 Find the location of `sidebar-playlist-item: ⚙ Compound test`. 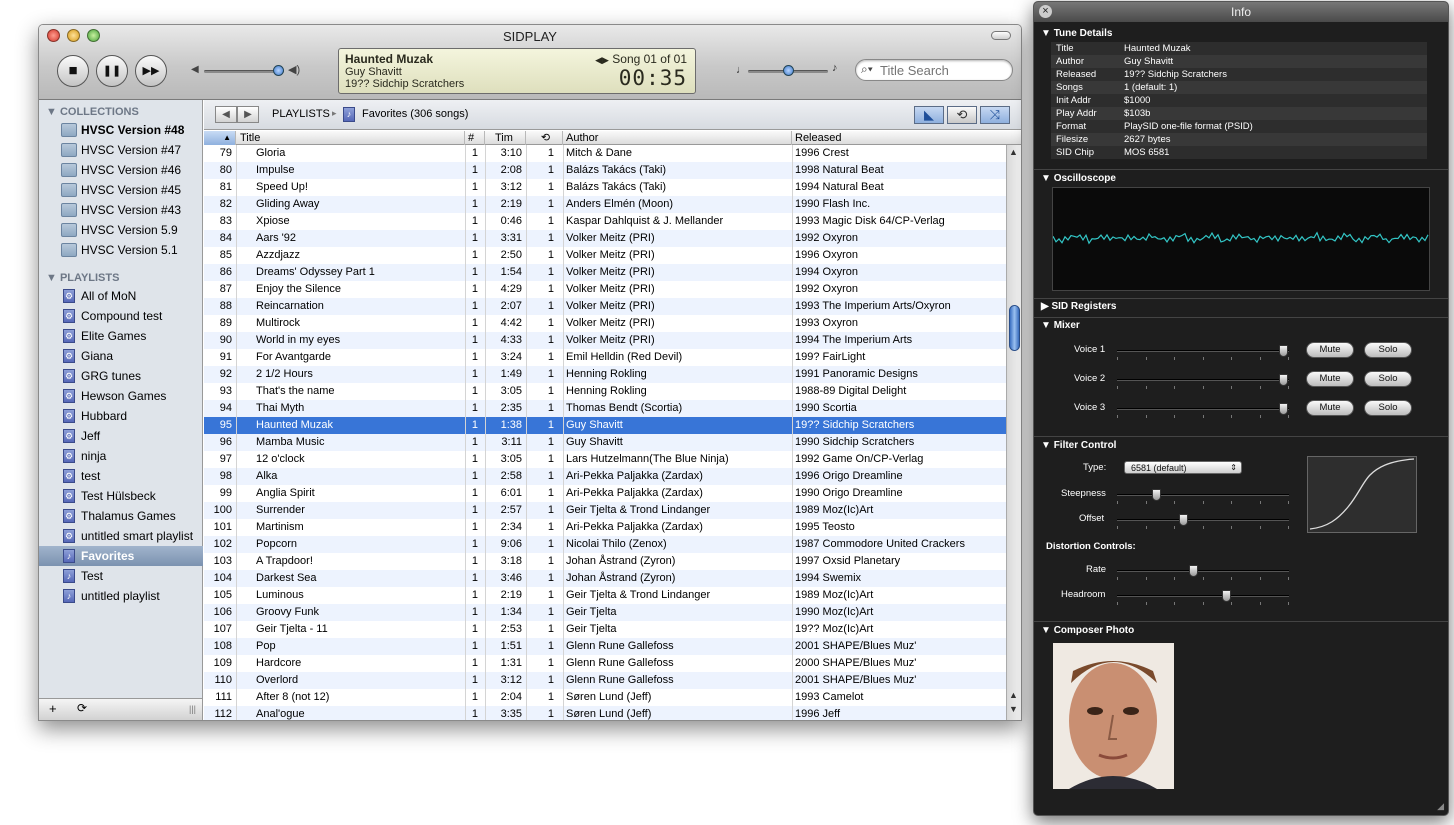

sidebar-playlist-item: ⚙ Compound test is located at coordinates (121, 316).